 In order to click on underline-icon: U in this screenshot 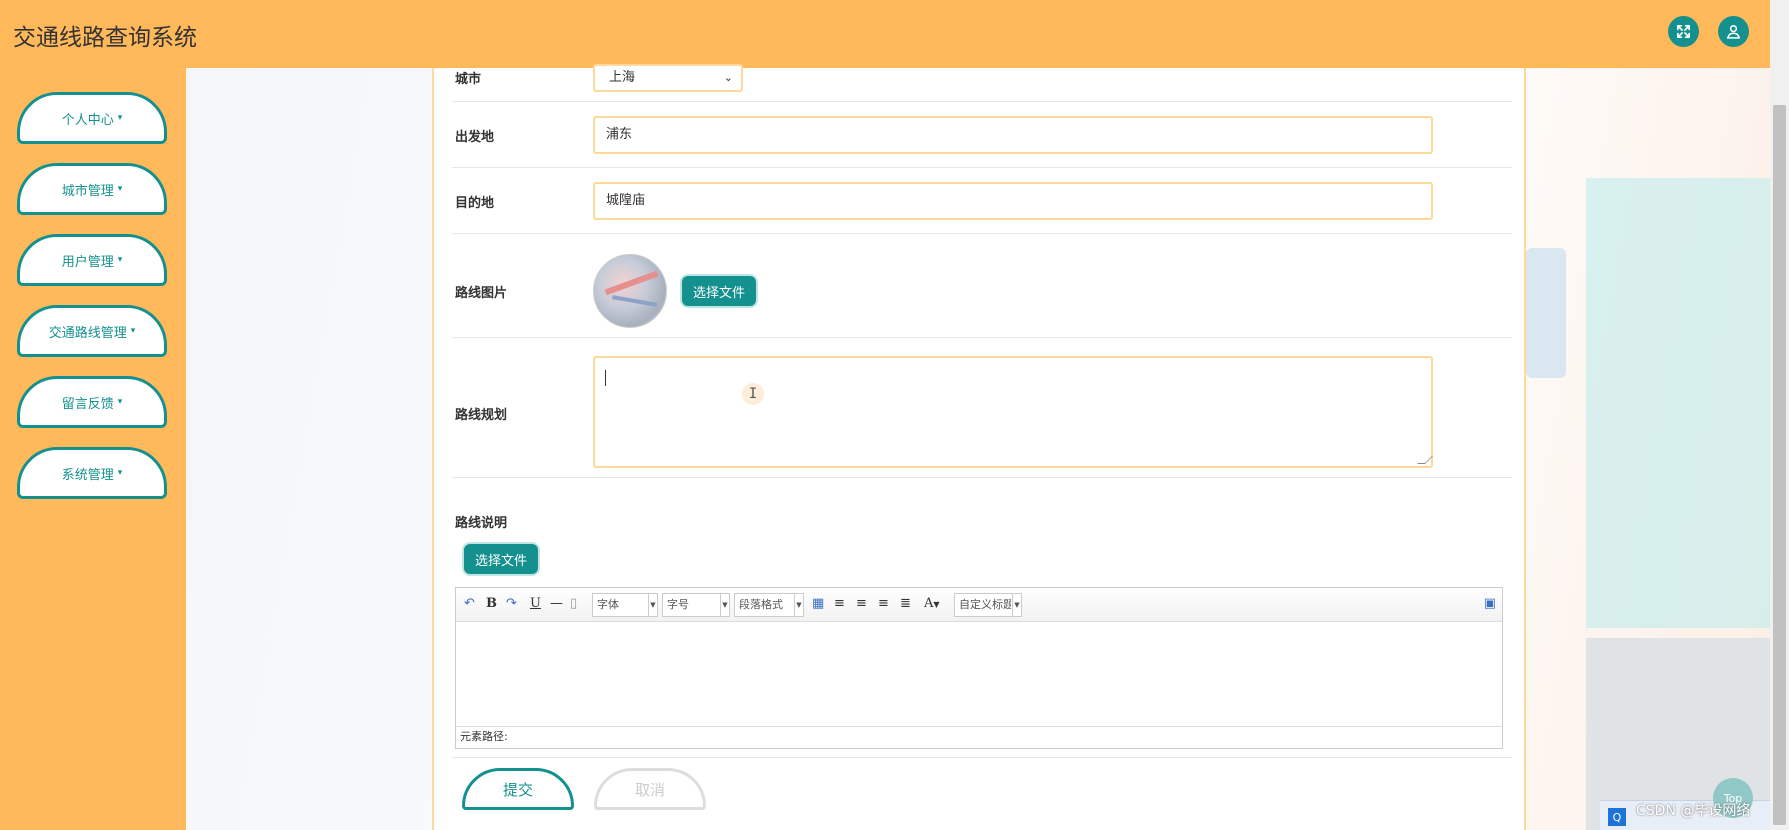, I will do `click(535, 603)`.